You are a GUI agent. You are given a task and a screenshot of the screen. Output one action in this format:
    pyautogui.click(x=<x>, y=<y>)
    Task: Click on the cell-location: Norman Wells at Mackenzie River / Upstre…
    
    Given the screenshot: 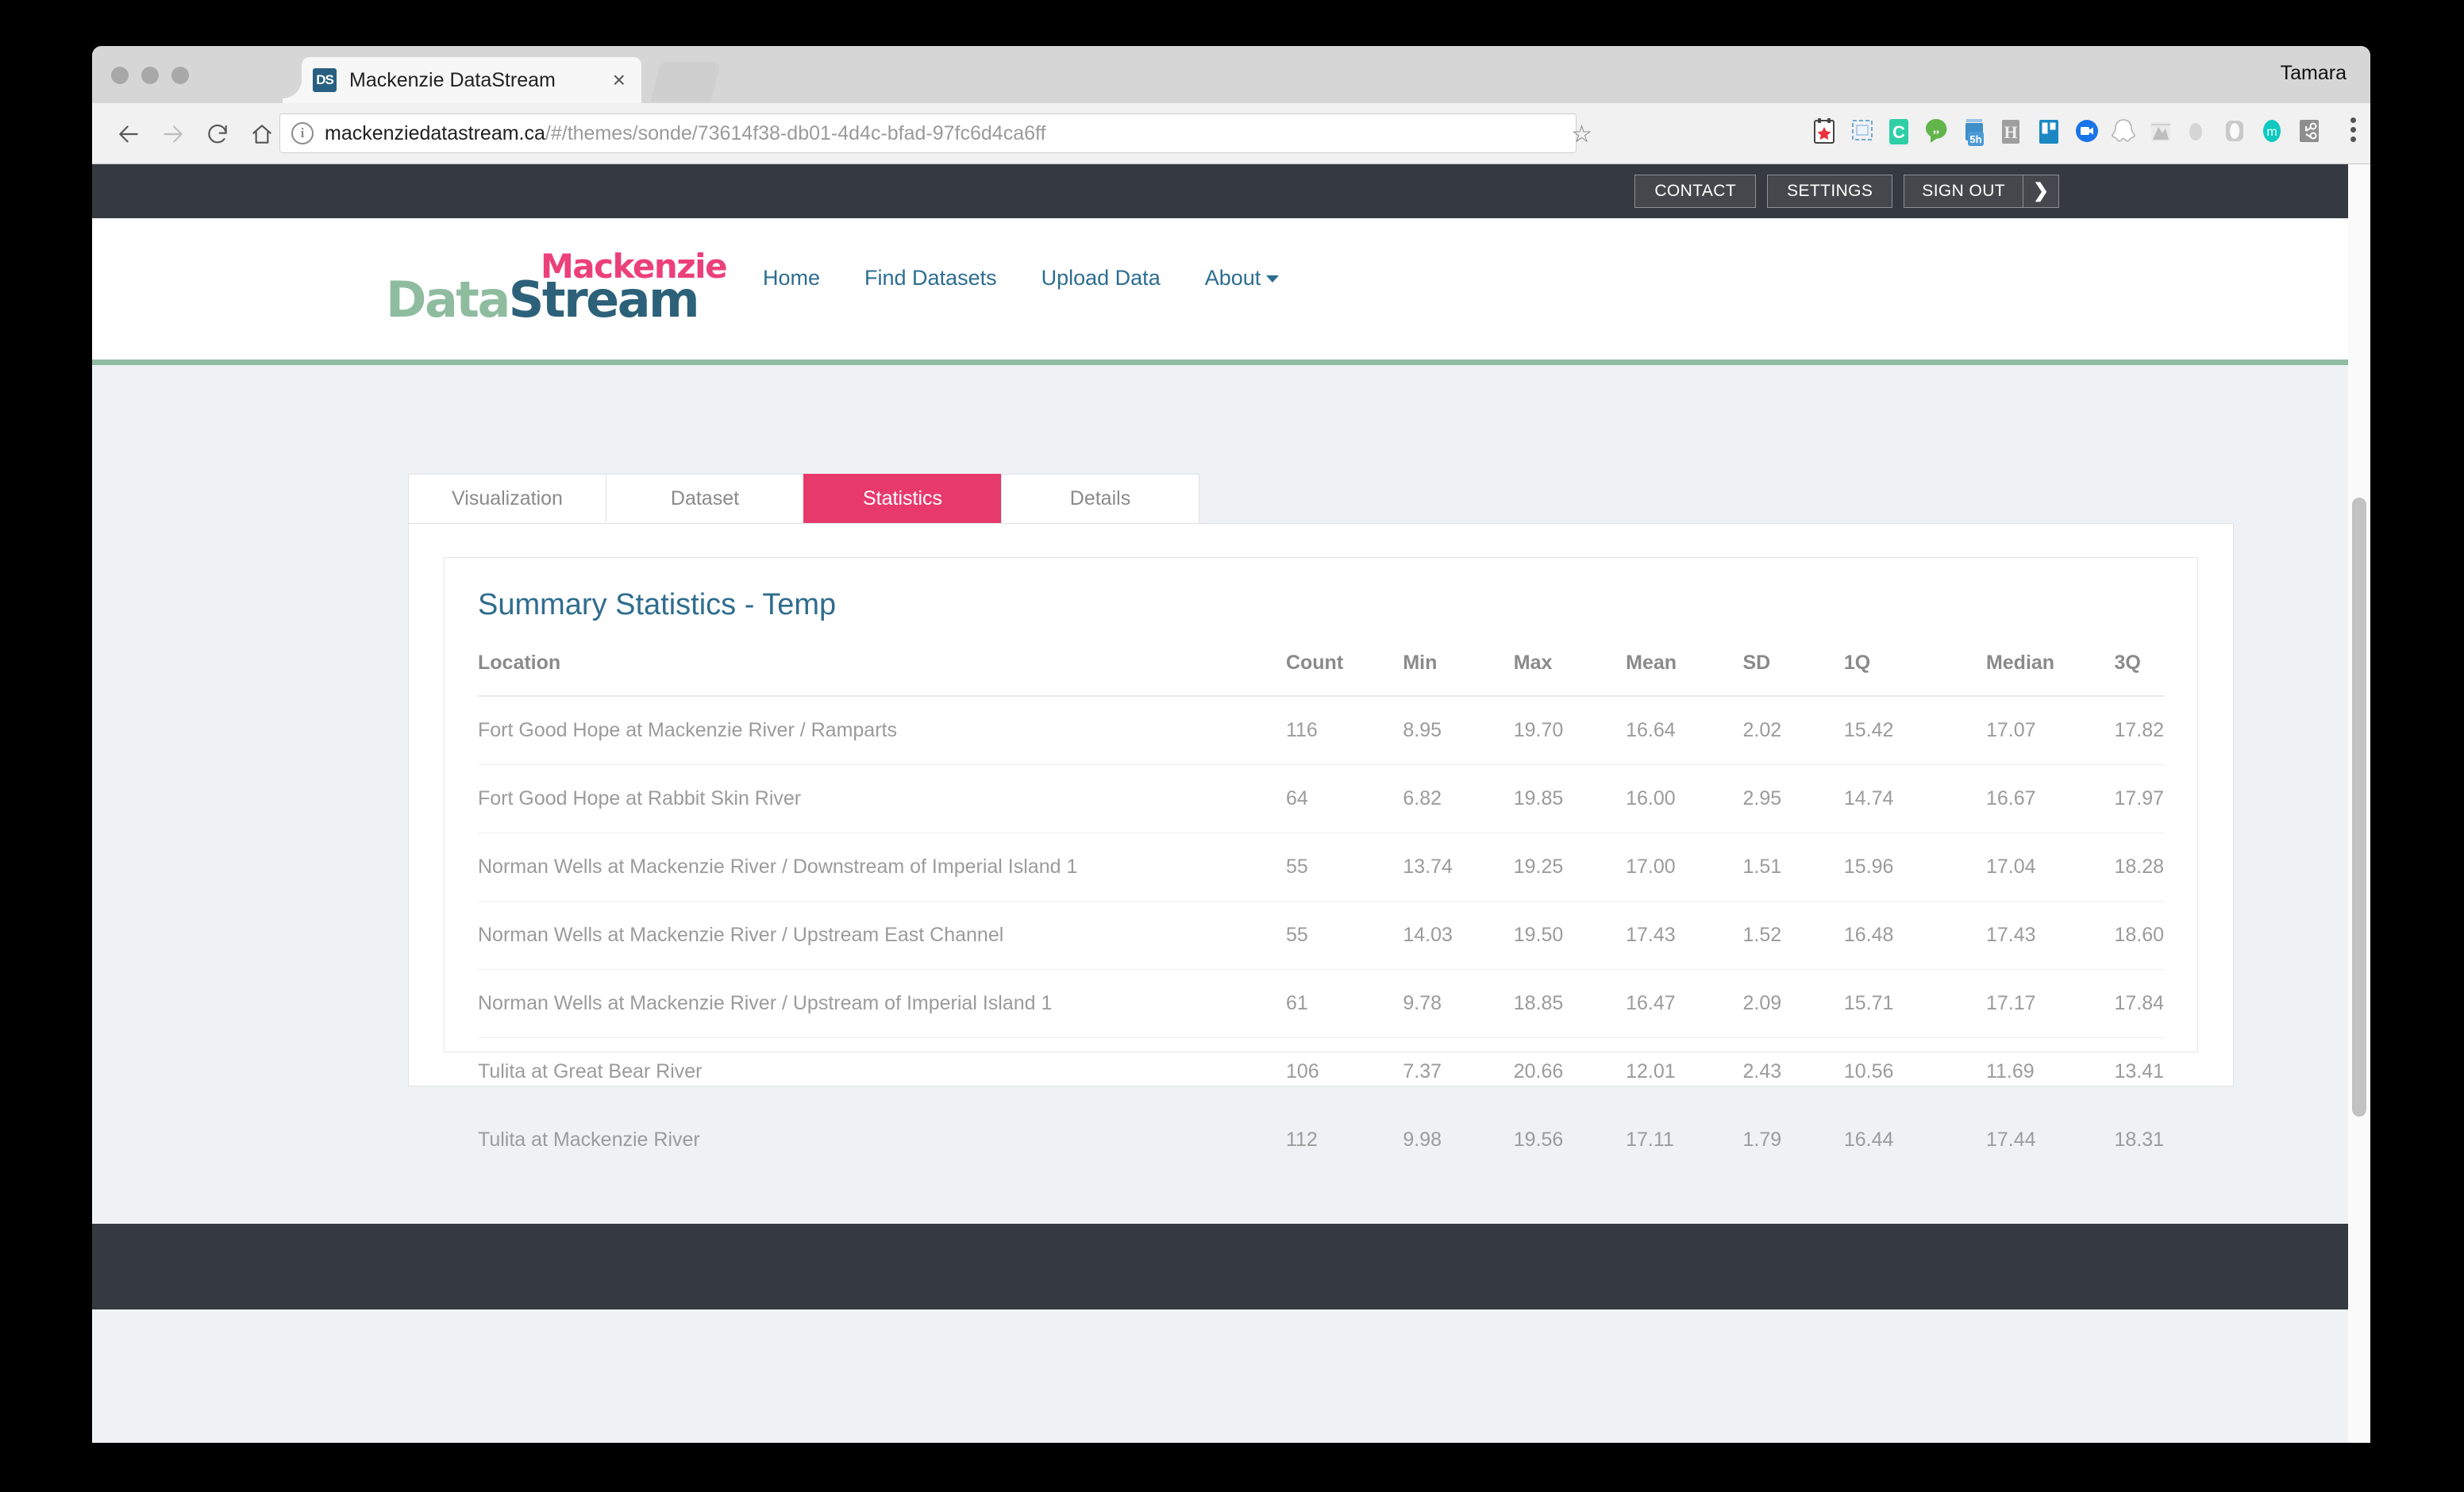 What is the action you would take?
    pyautogui.click(x=882, y=935)
    